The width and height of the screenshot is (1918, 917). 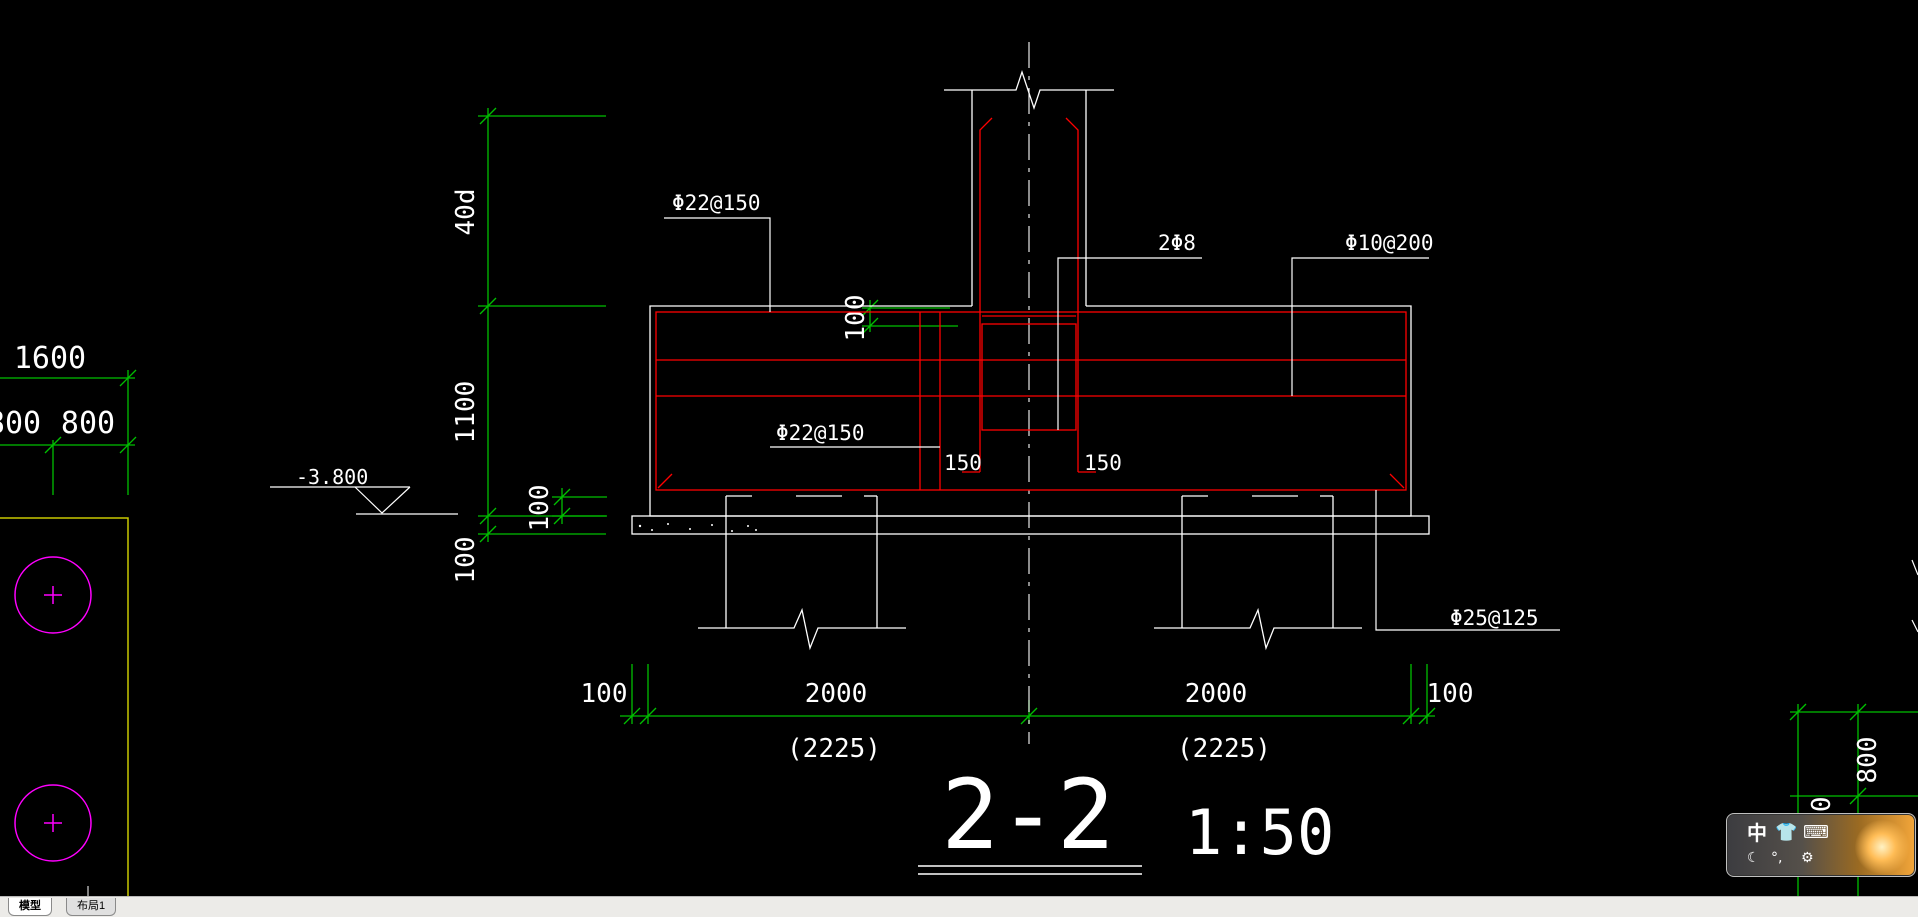 What do you see at coordinates (1389, 243) in the screenshot?
I see `label-side-bar: Φ10@200` at bounding box center [1389, 243].